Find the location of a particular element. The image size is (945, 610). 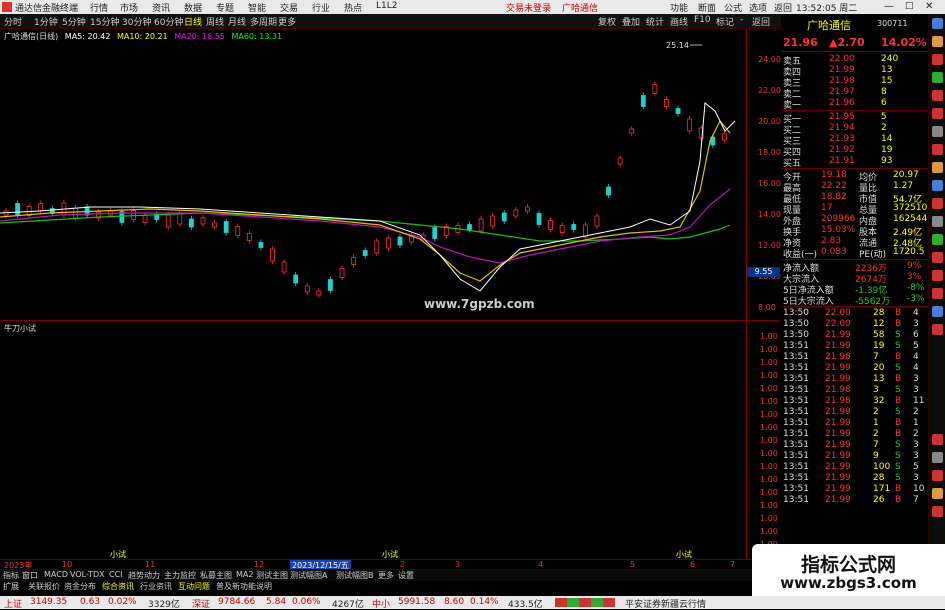

tab-related: 关联报价 is located at coordinates (44, 586).